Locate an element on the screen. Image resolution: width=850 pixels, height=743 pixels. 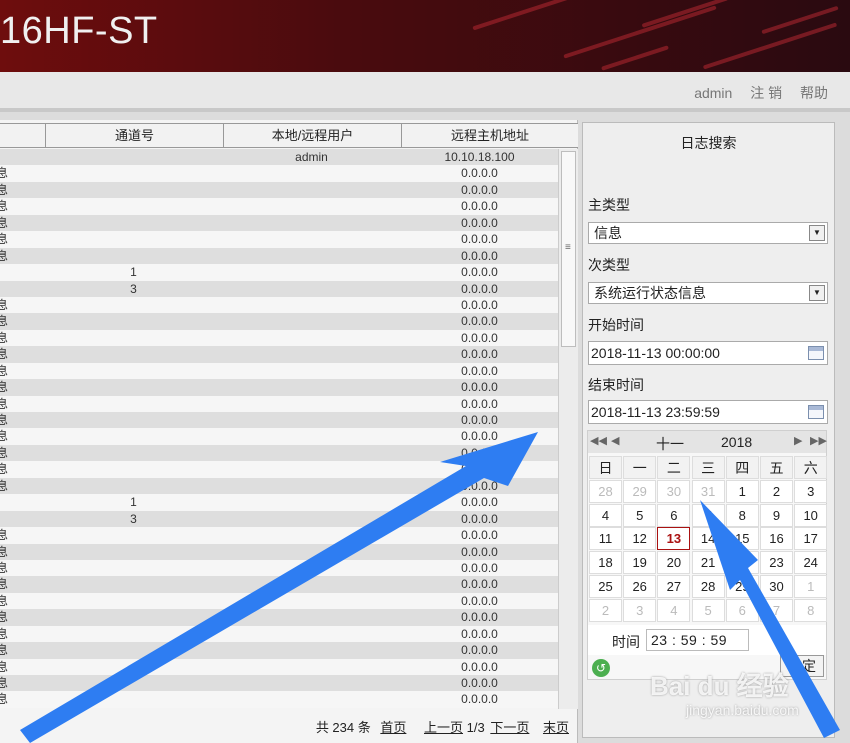
first-page-link: 首页 is located at coordinates (393, 727).